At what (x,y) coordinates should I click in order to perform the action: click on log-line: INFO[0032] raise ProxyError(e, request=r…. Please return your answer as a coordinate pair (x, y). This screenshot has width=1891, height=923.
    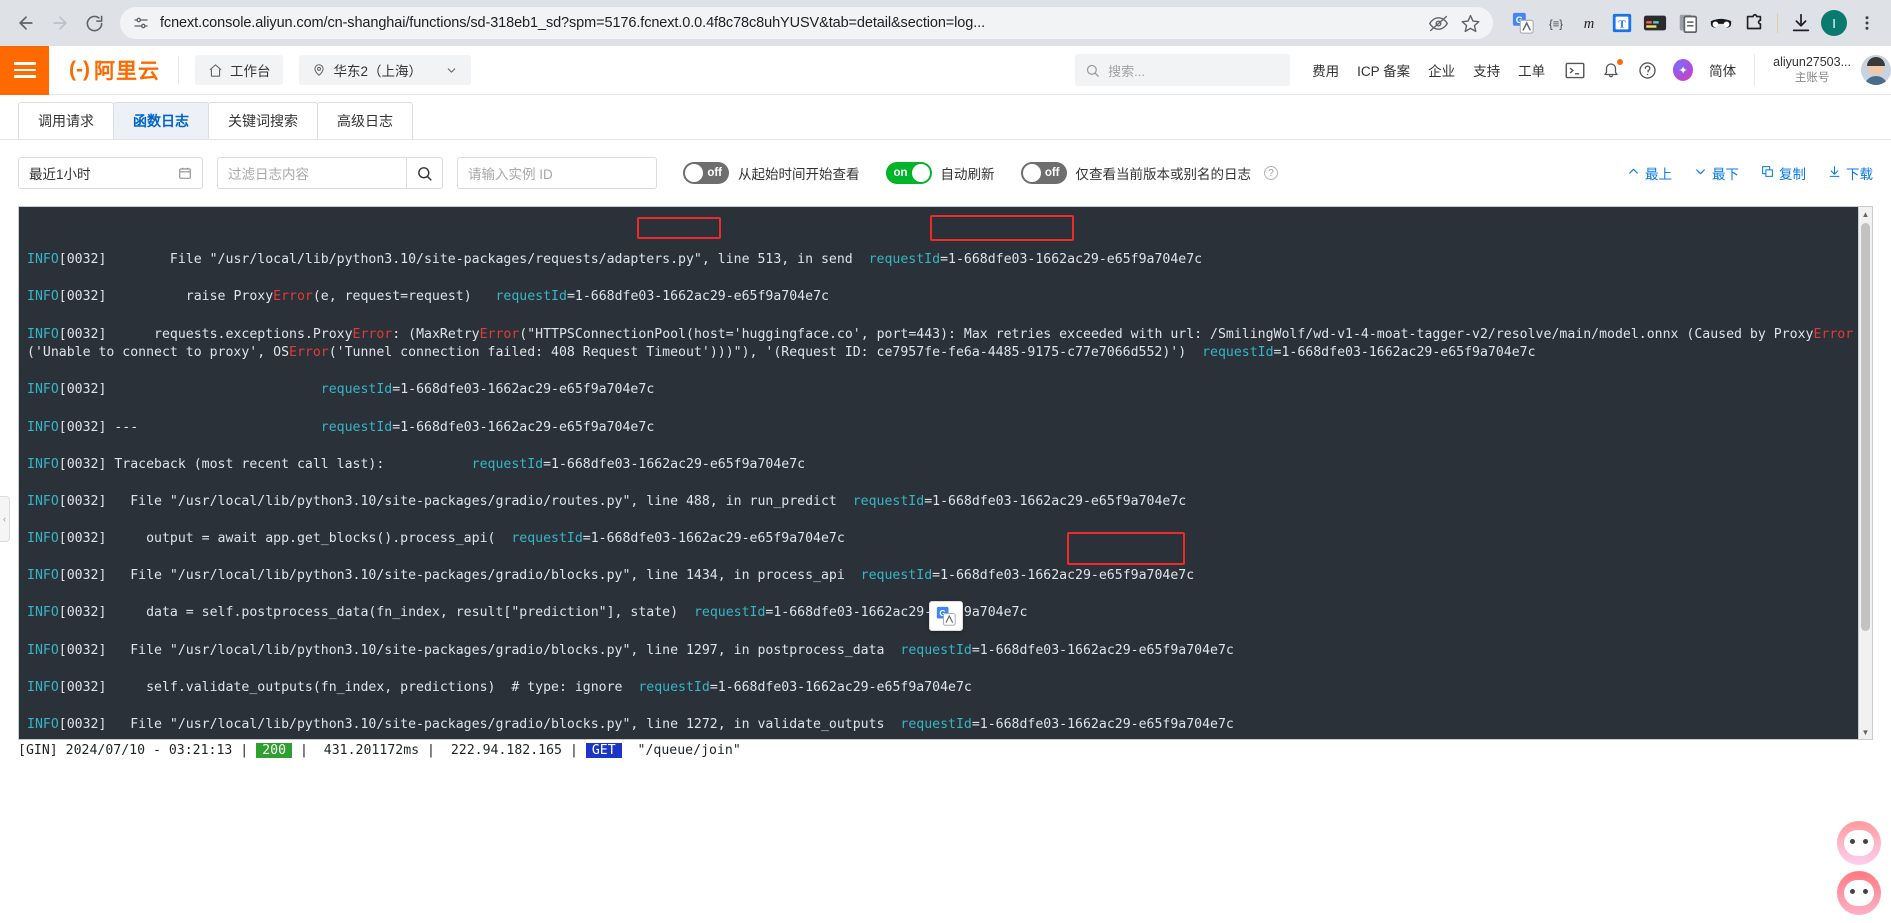
    Looking at the image, I should click on (428, 297).